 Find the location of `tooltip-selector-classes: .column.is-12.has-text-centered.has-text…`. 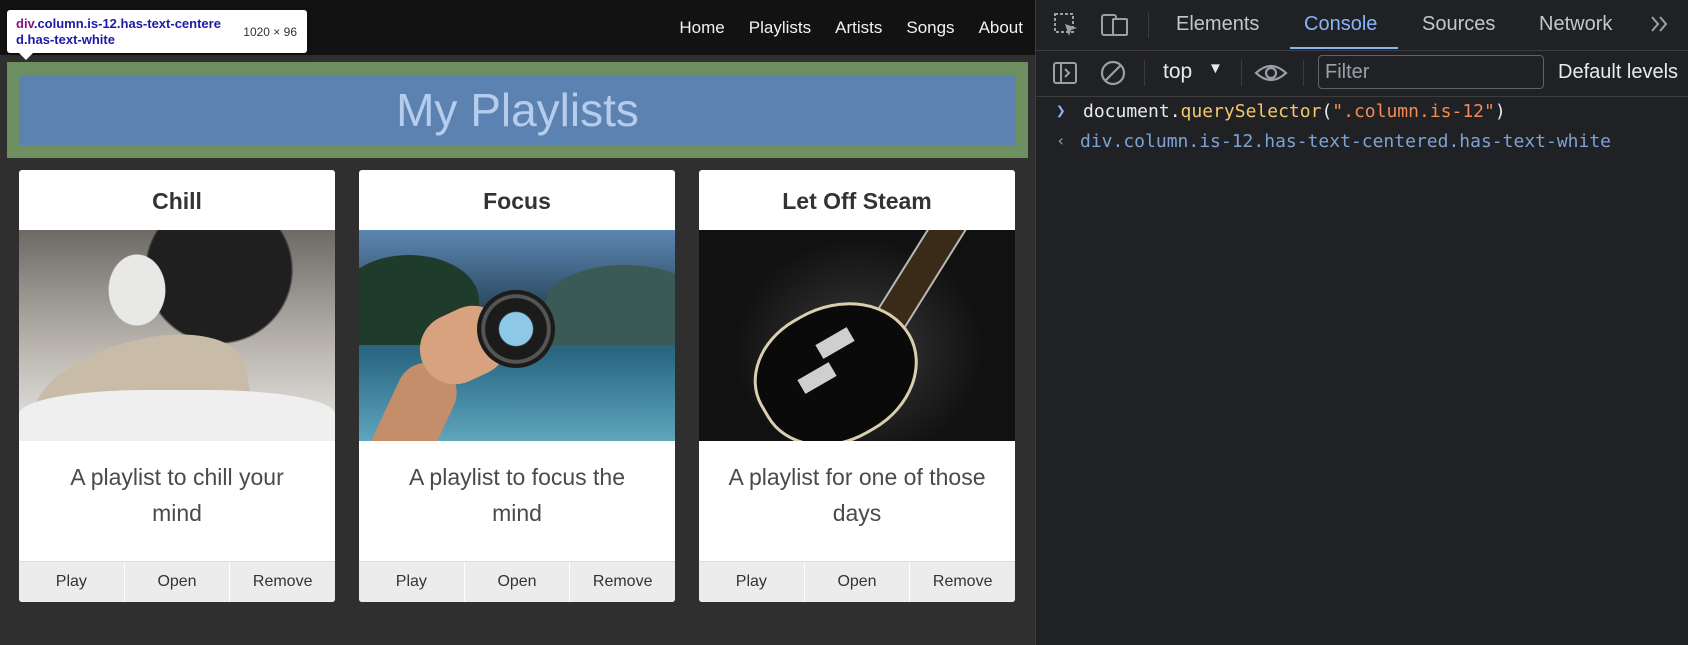

tooltip-selector-classes: .column.is-12.has-text-centered.has-text… is located at coordinates (118, 31).